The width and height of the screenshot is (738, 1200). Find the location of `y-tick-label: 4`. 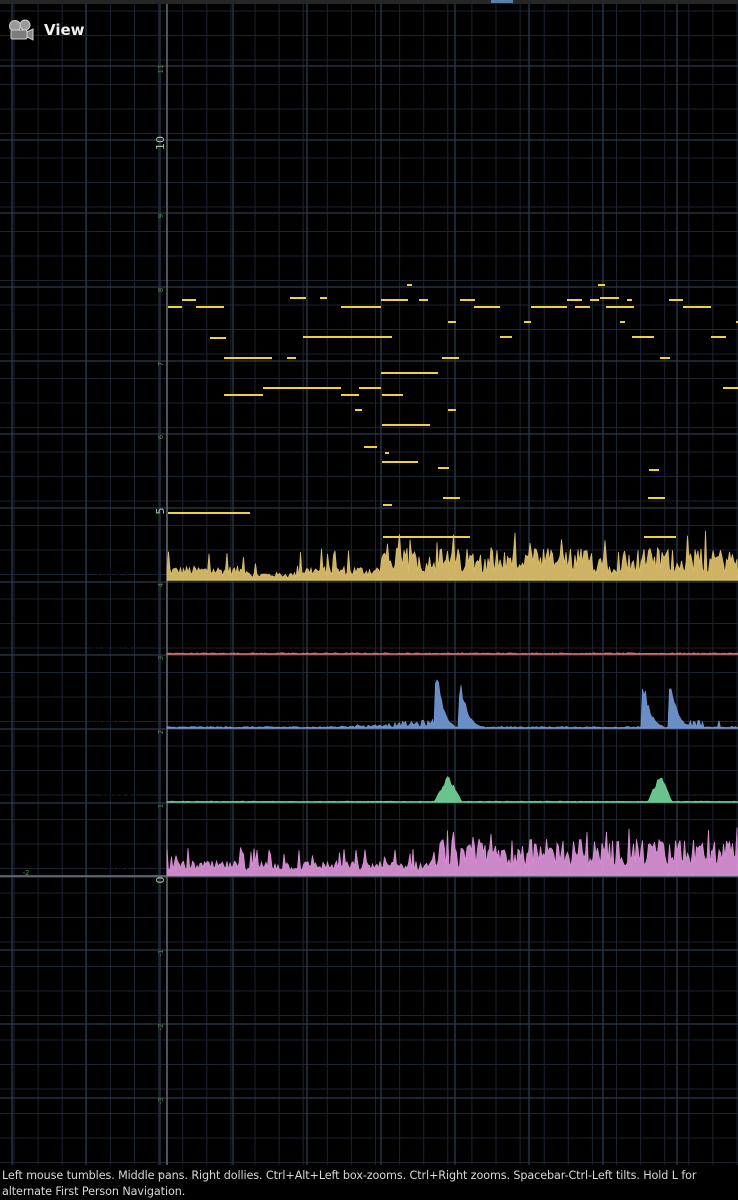

y-tick-label: 4 is located at coordinates (161, 584).